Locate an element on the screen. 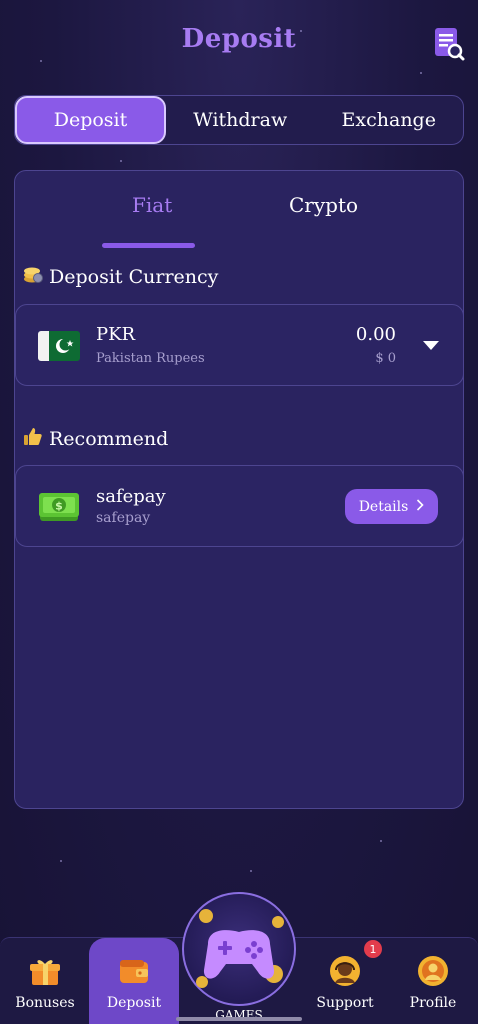 The height and width of the screenshot is (1024, 478). currency-usd-value: $ 0 is located at coordinates (385, 358).